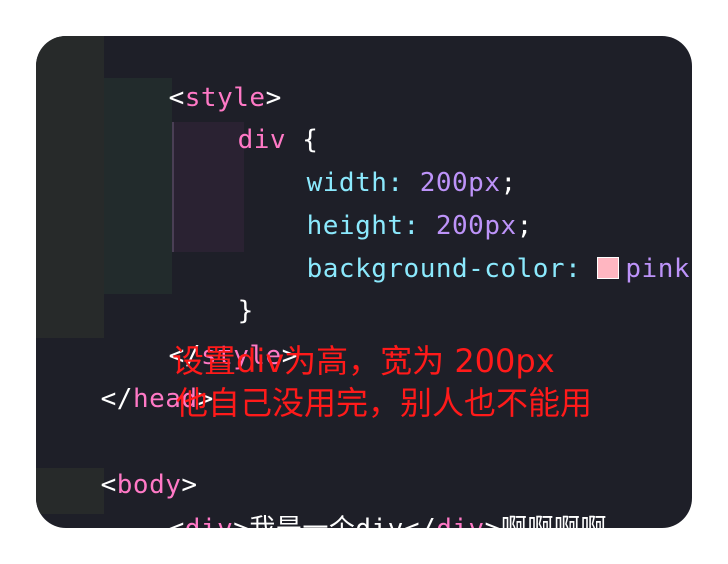 This screenshot has width=728, height=564. Describe the element at coordinates (387, 203) in the screenshot. I see `code-line-height: height: 200px;` at that location.